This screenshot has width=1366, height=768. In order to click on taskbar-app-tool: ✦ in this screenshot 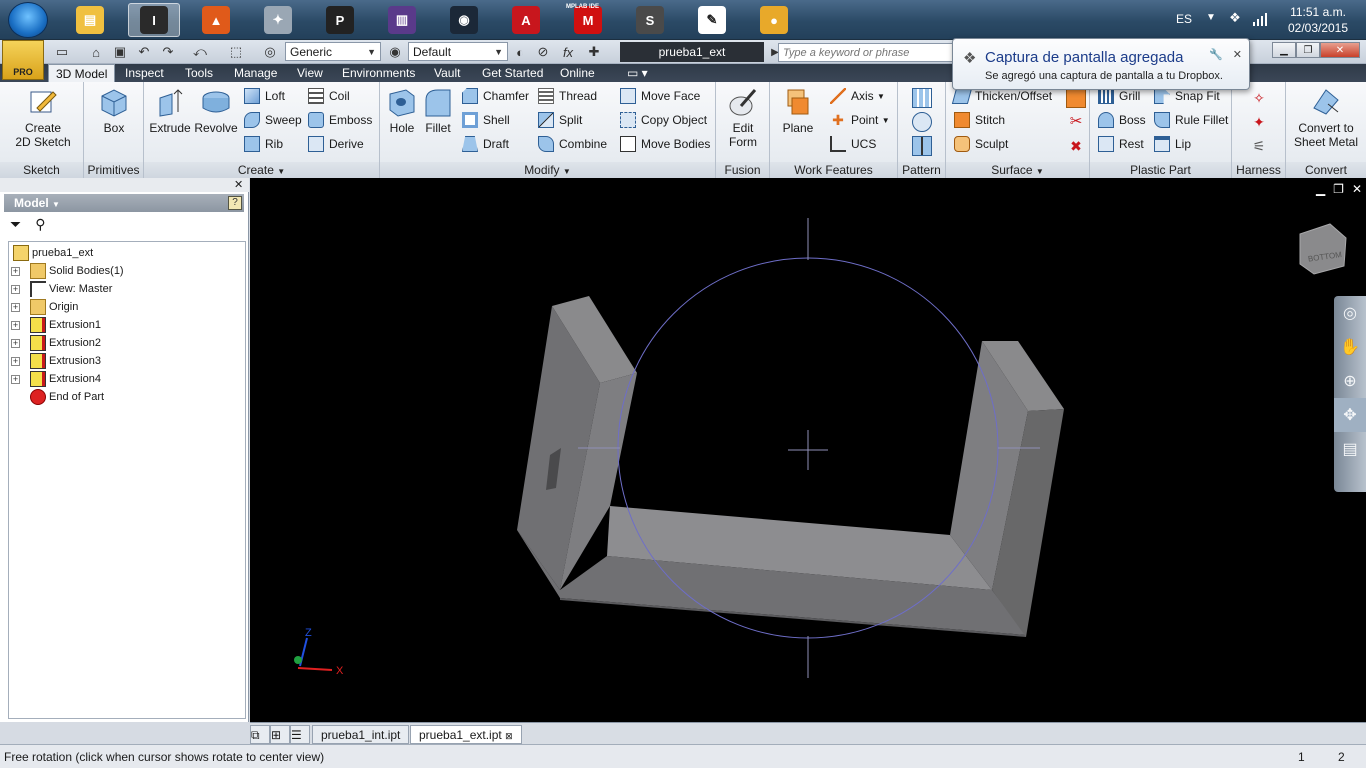, I will do `click(278, 20)`.